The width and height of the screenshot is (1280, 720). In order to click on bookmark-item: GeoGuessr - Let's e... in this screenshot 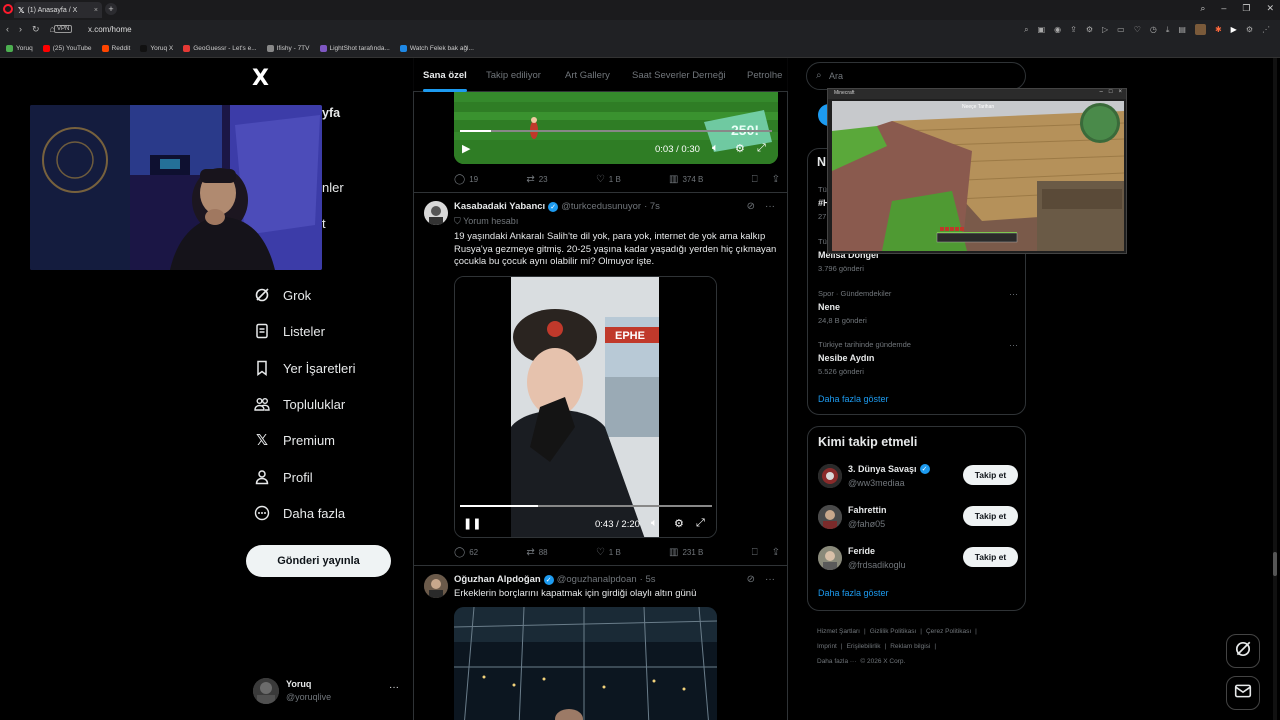, I will do `click(220, 48)`.